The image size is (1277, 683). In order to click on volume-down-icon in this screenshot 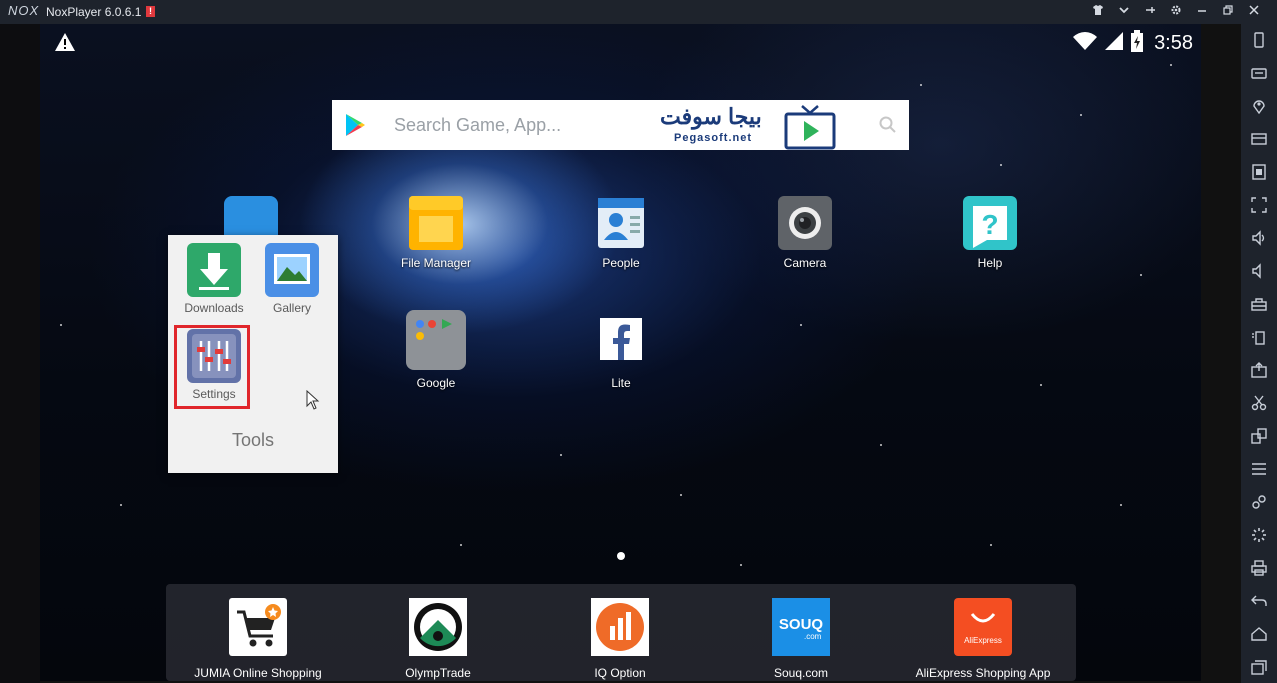, I will do `click(1259, 271)`.